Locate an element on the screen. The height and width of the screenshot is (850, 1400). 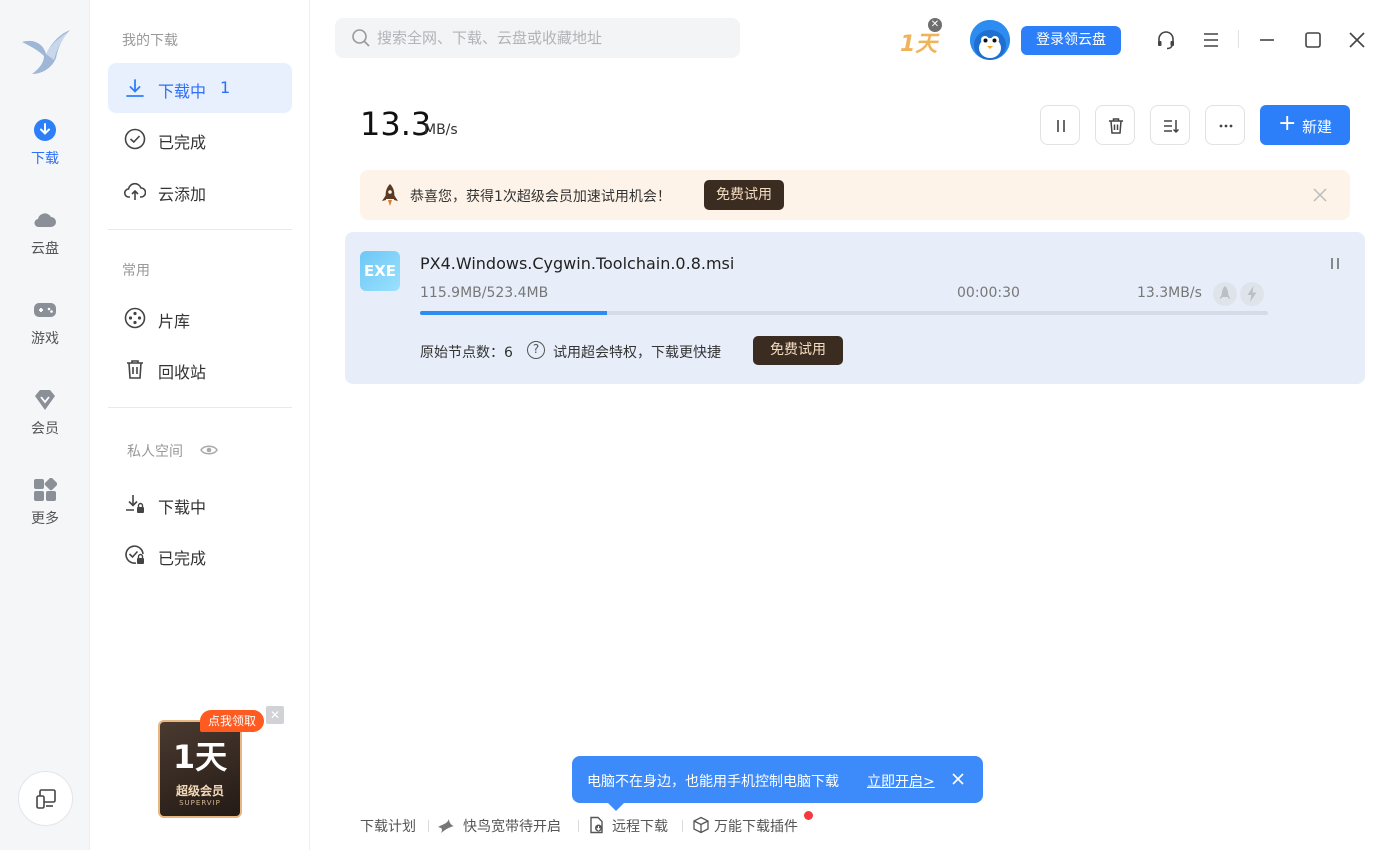
oneday-close-button: ✕ is located at coordinates (935, 25).